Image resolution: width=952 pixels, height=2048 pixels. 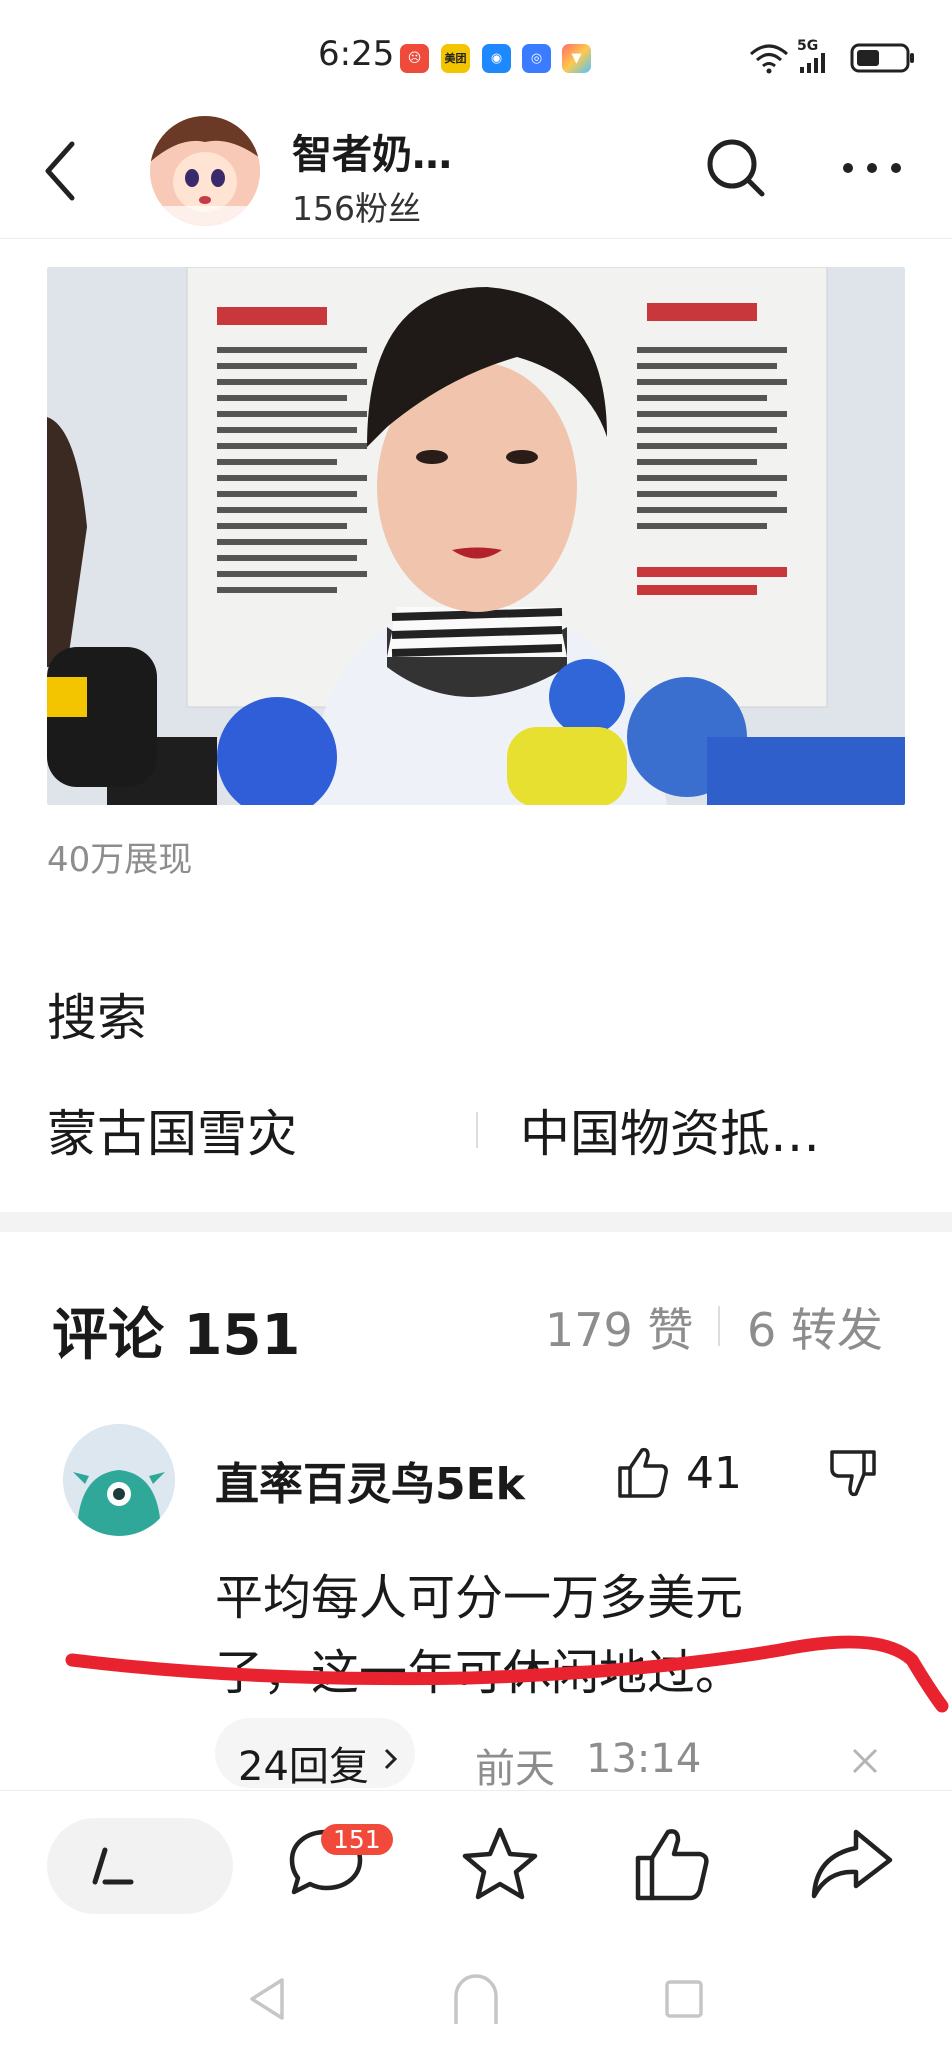 I want to click on section-gap, so click(x=476, y=1222).